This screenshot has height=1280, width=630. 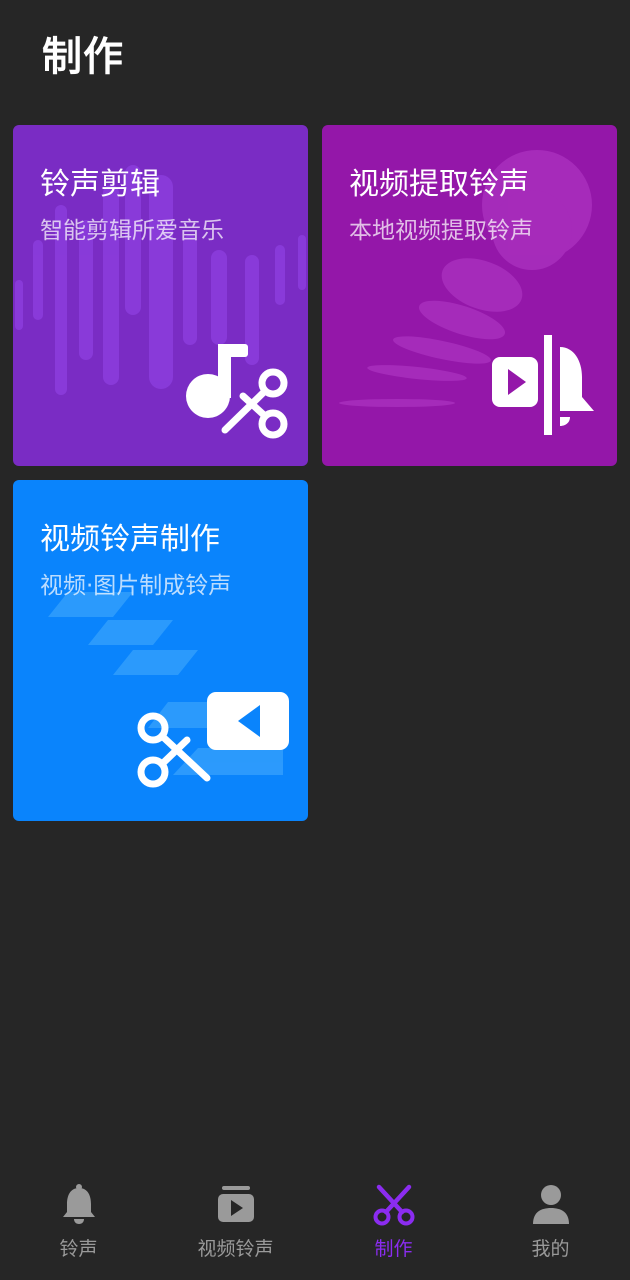 I want to click on card-title: 视频铃声制作, so click(x=130, y=539).